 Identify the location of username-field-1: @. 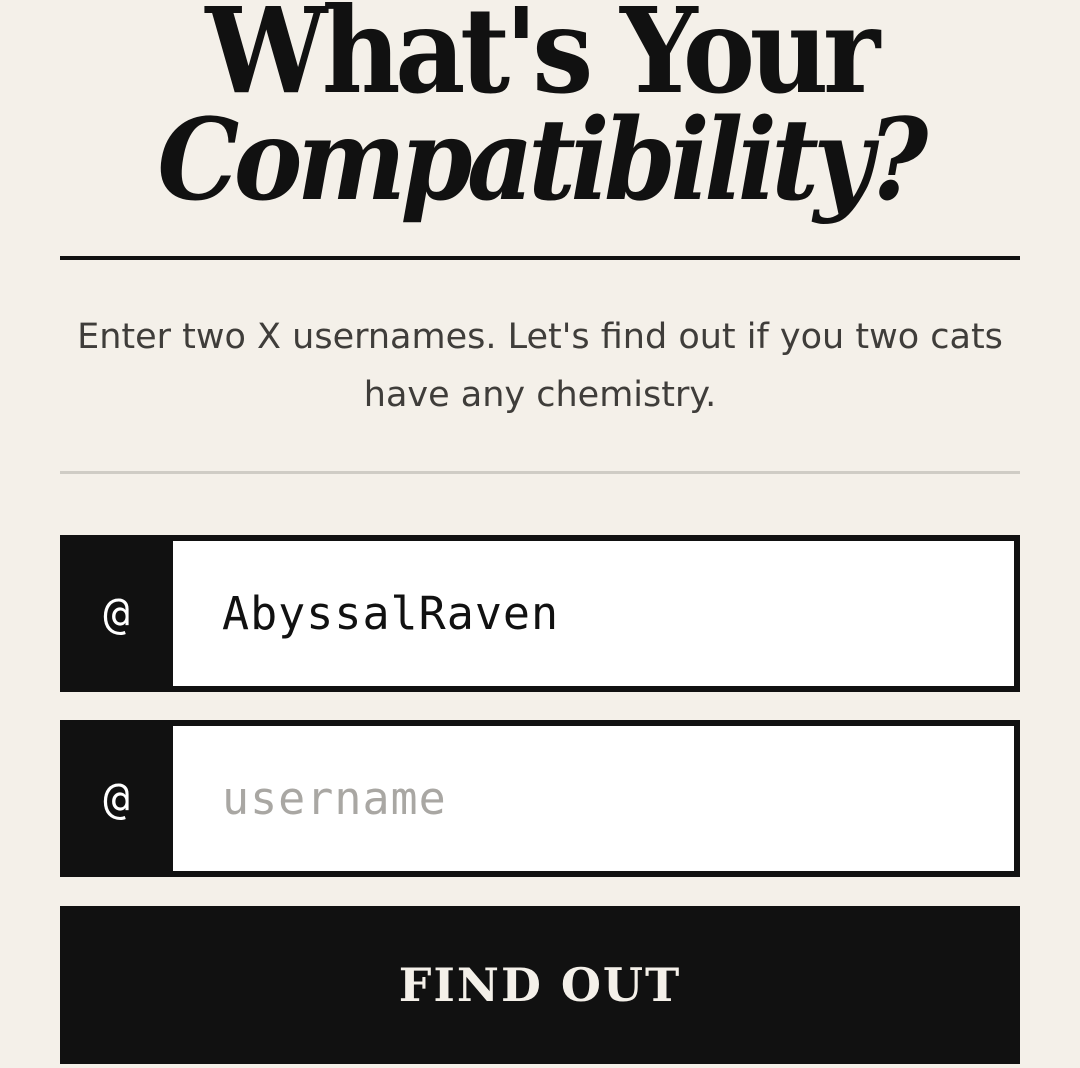
(540, 613).